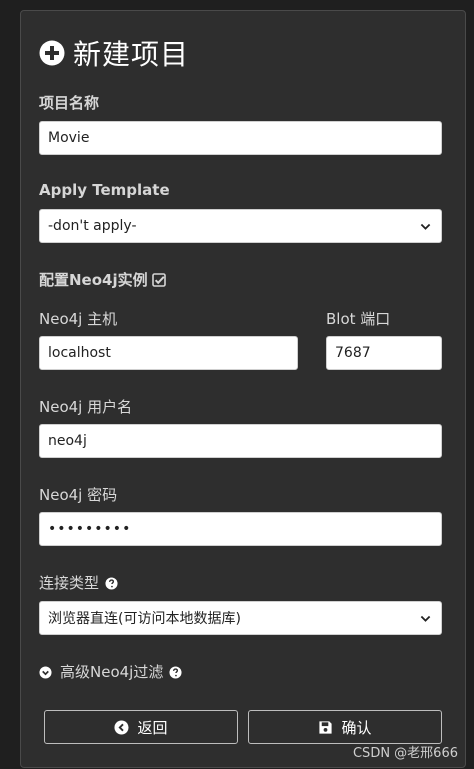 This screenshot has height=769, width=474. What do you see at coordinates (152, 727) in the screenshot?
I see `back-button-label: 返回` at bounding box center [152, 727].